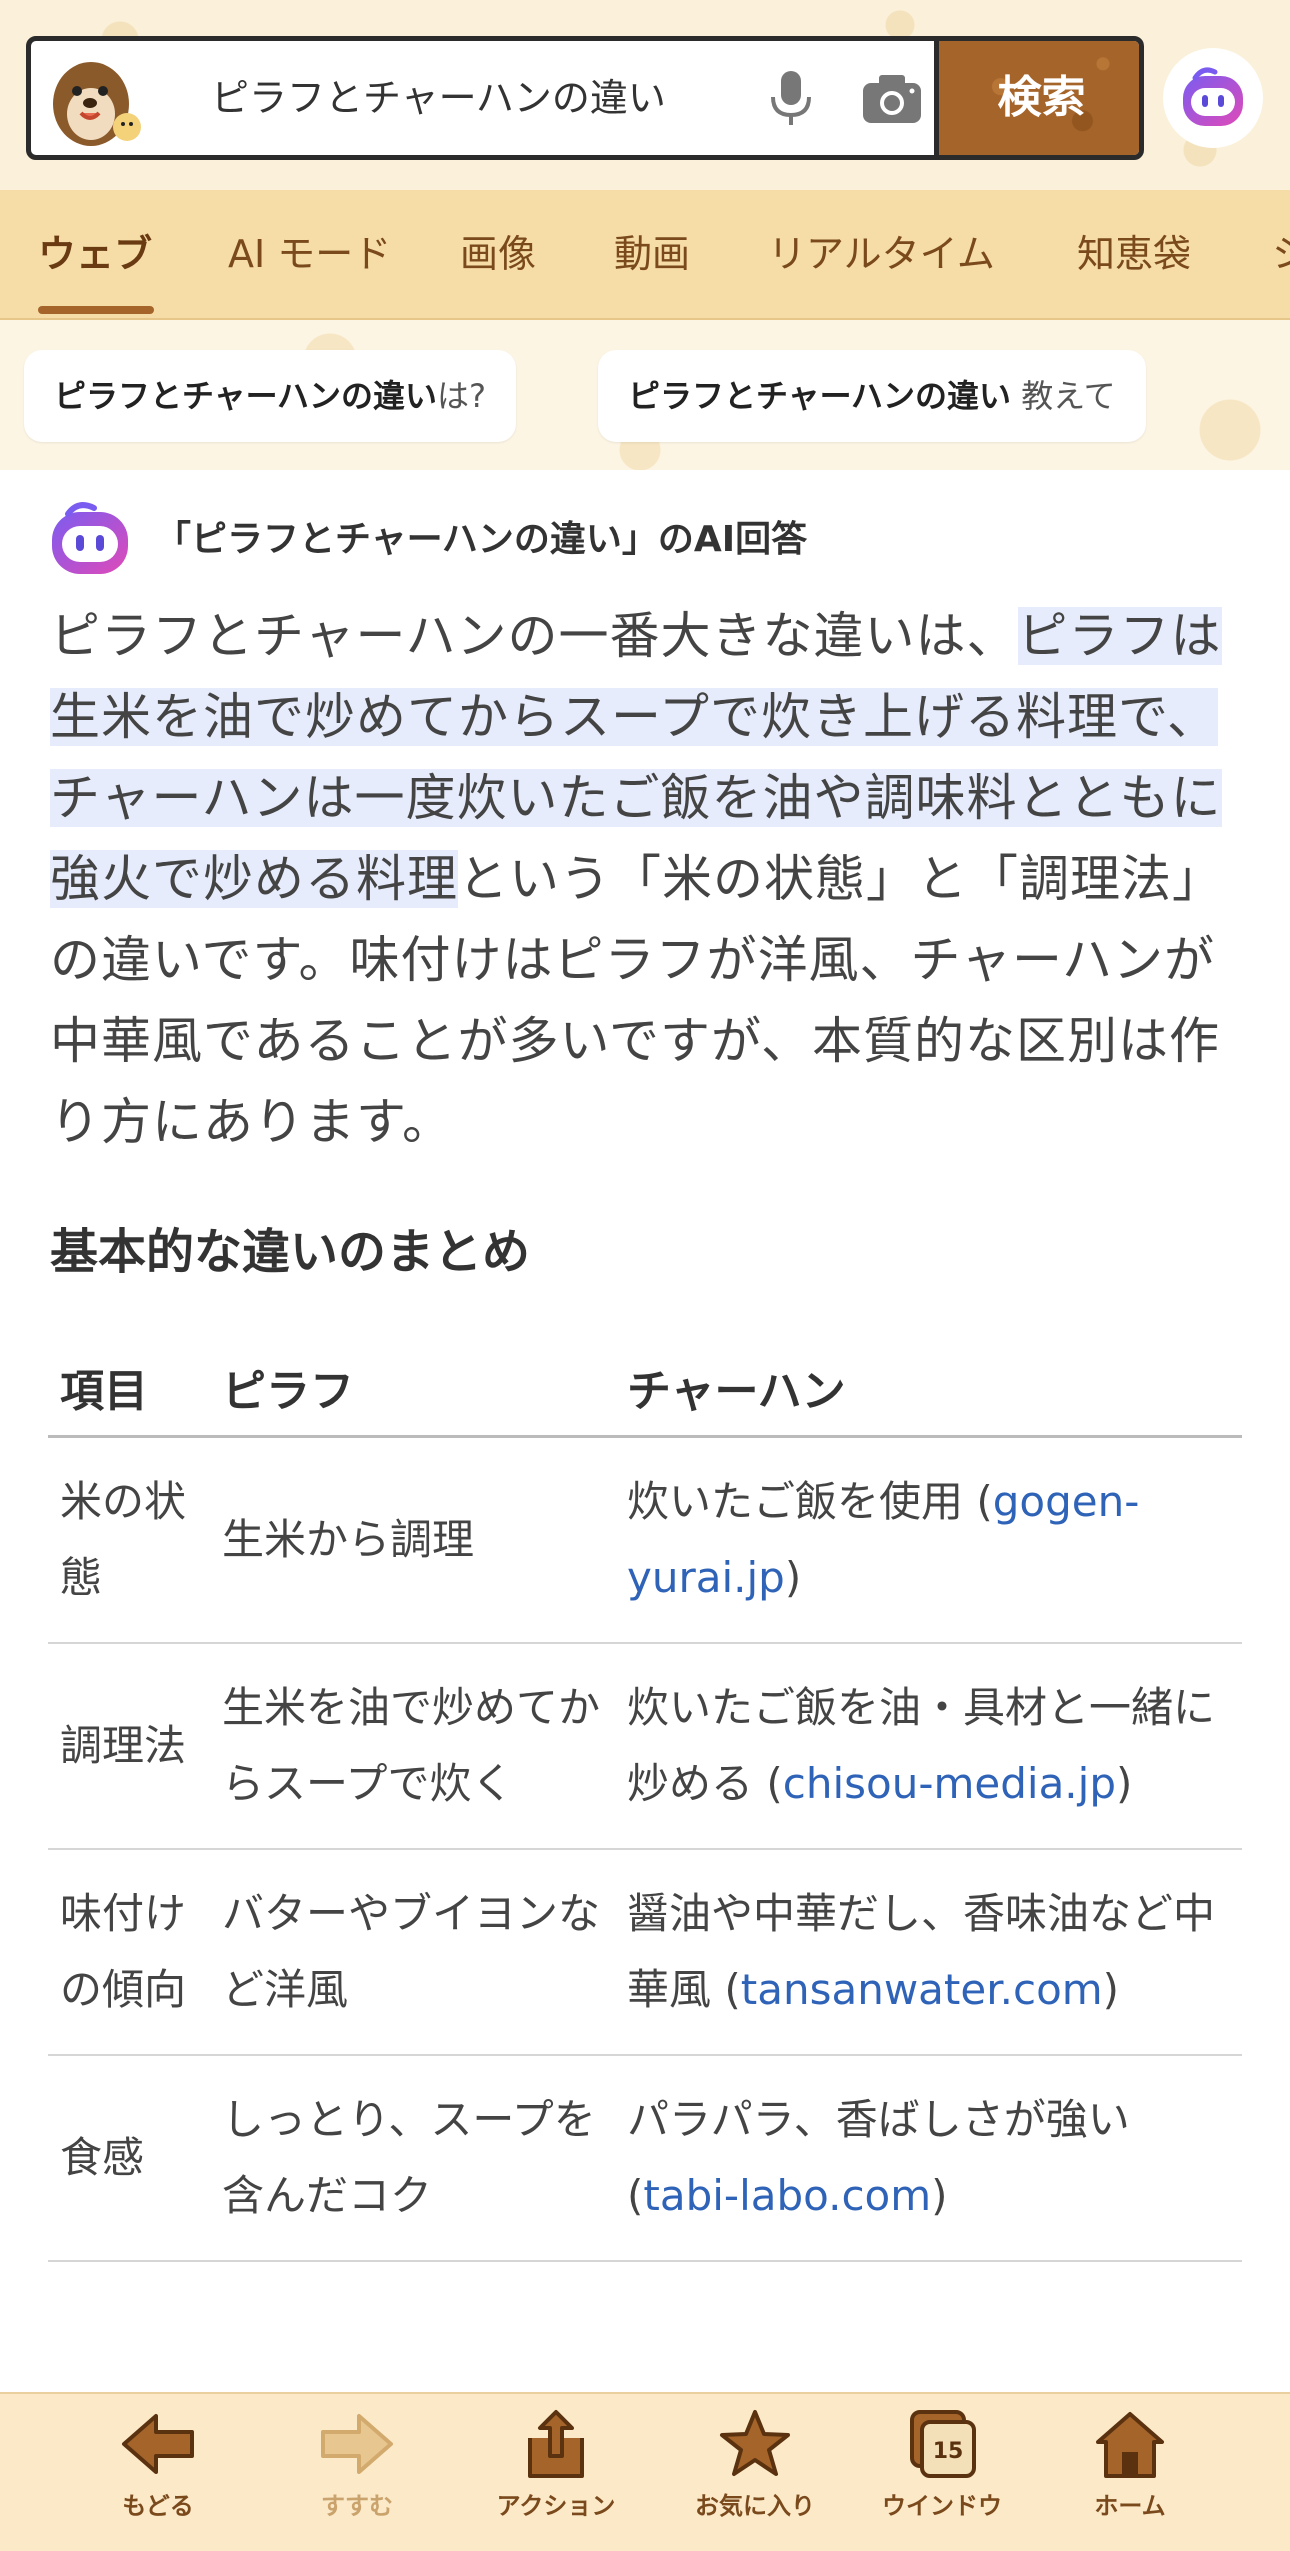 The height and width of the screenshot is (2551, 1290). I want to click on column-header-item: 項目, so click(129, 1389).